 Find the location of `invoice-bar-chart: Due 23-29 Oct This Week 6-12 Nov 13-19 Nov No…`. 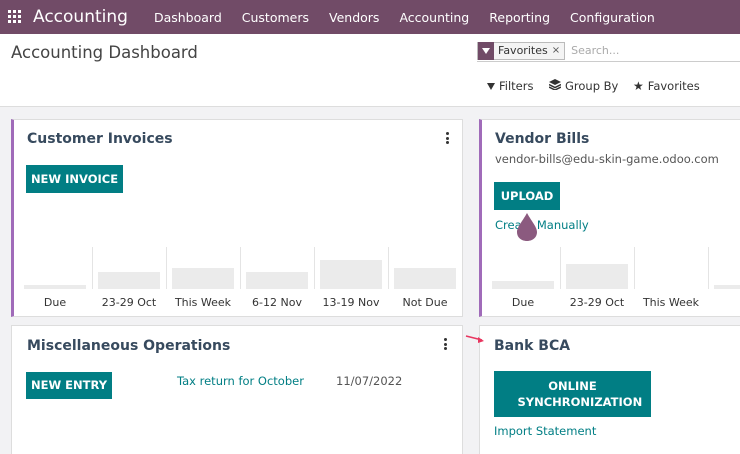

invoice-bar-chart: Due 23-29 Oct This Week 6-12 Nov 13-19 Nov No… is located at coordinates (238, 282).